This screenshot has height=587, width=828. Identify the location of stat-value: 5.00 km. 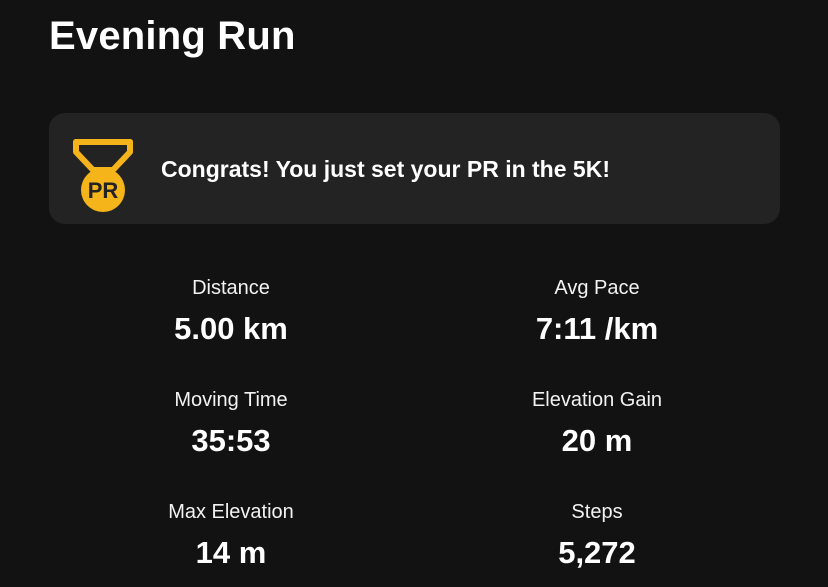
(231, 328).